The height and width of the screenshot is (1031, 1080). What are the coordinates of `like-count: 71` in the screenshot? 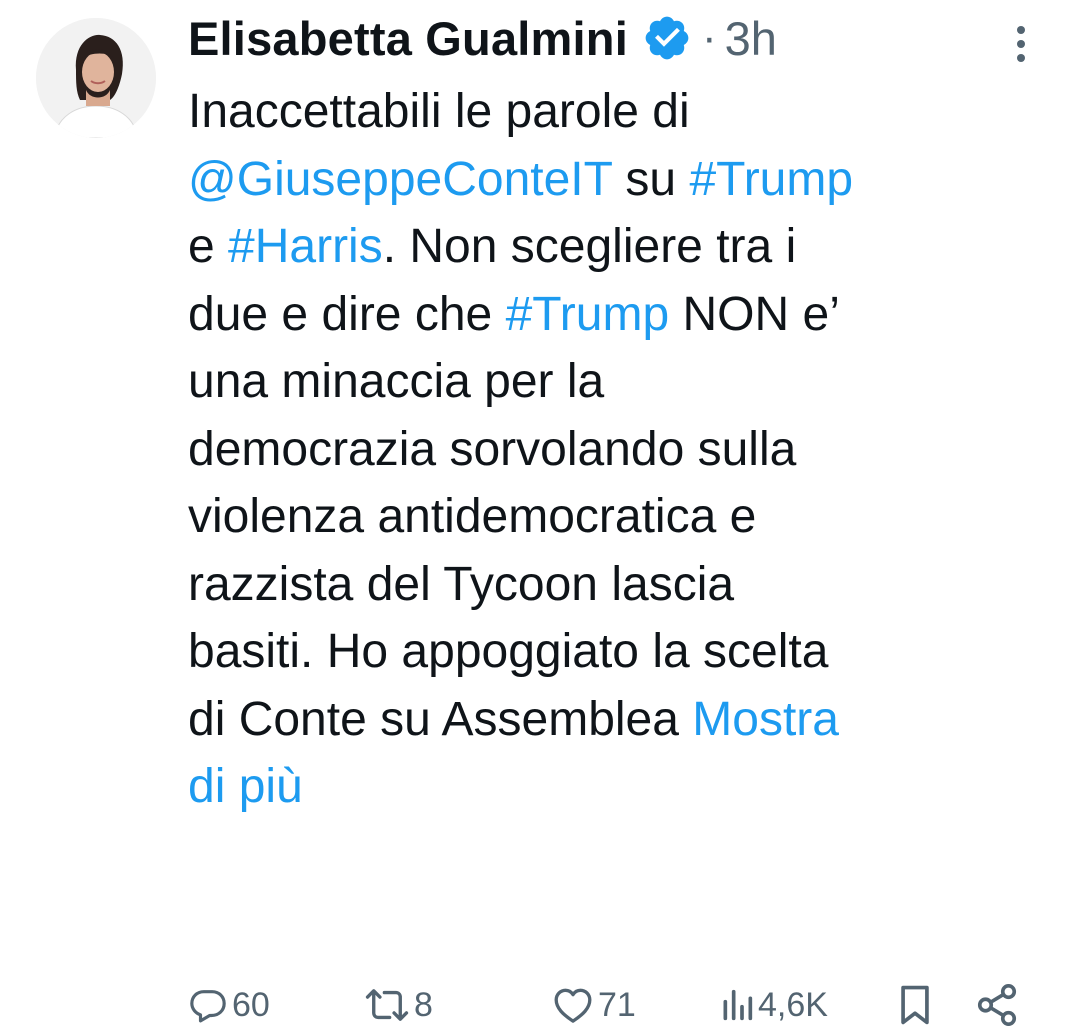 It's located at (617, 1004).